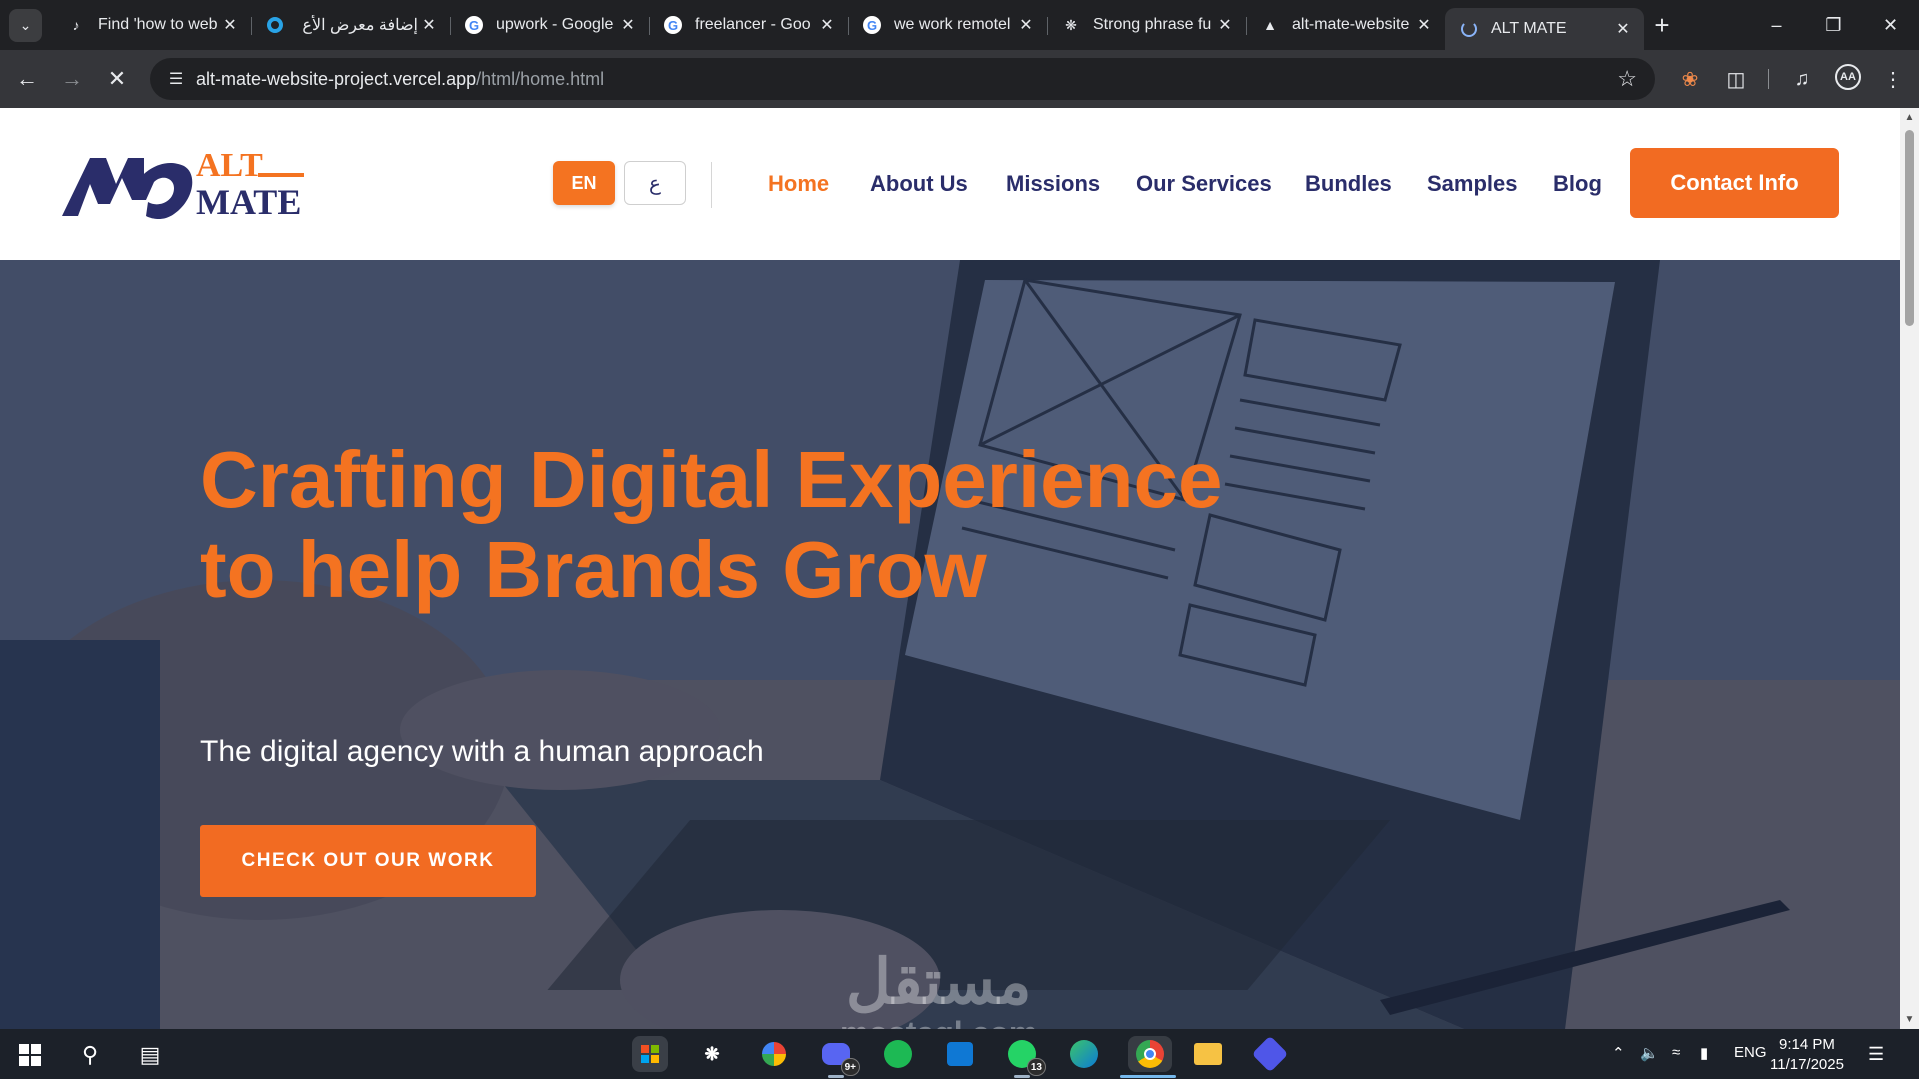  I want to click on scrollbar-thumb, so click(1909, 228).